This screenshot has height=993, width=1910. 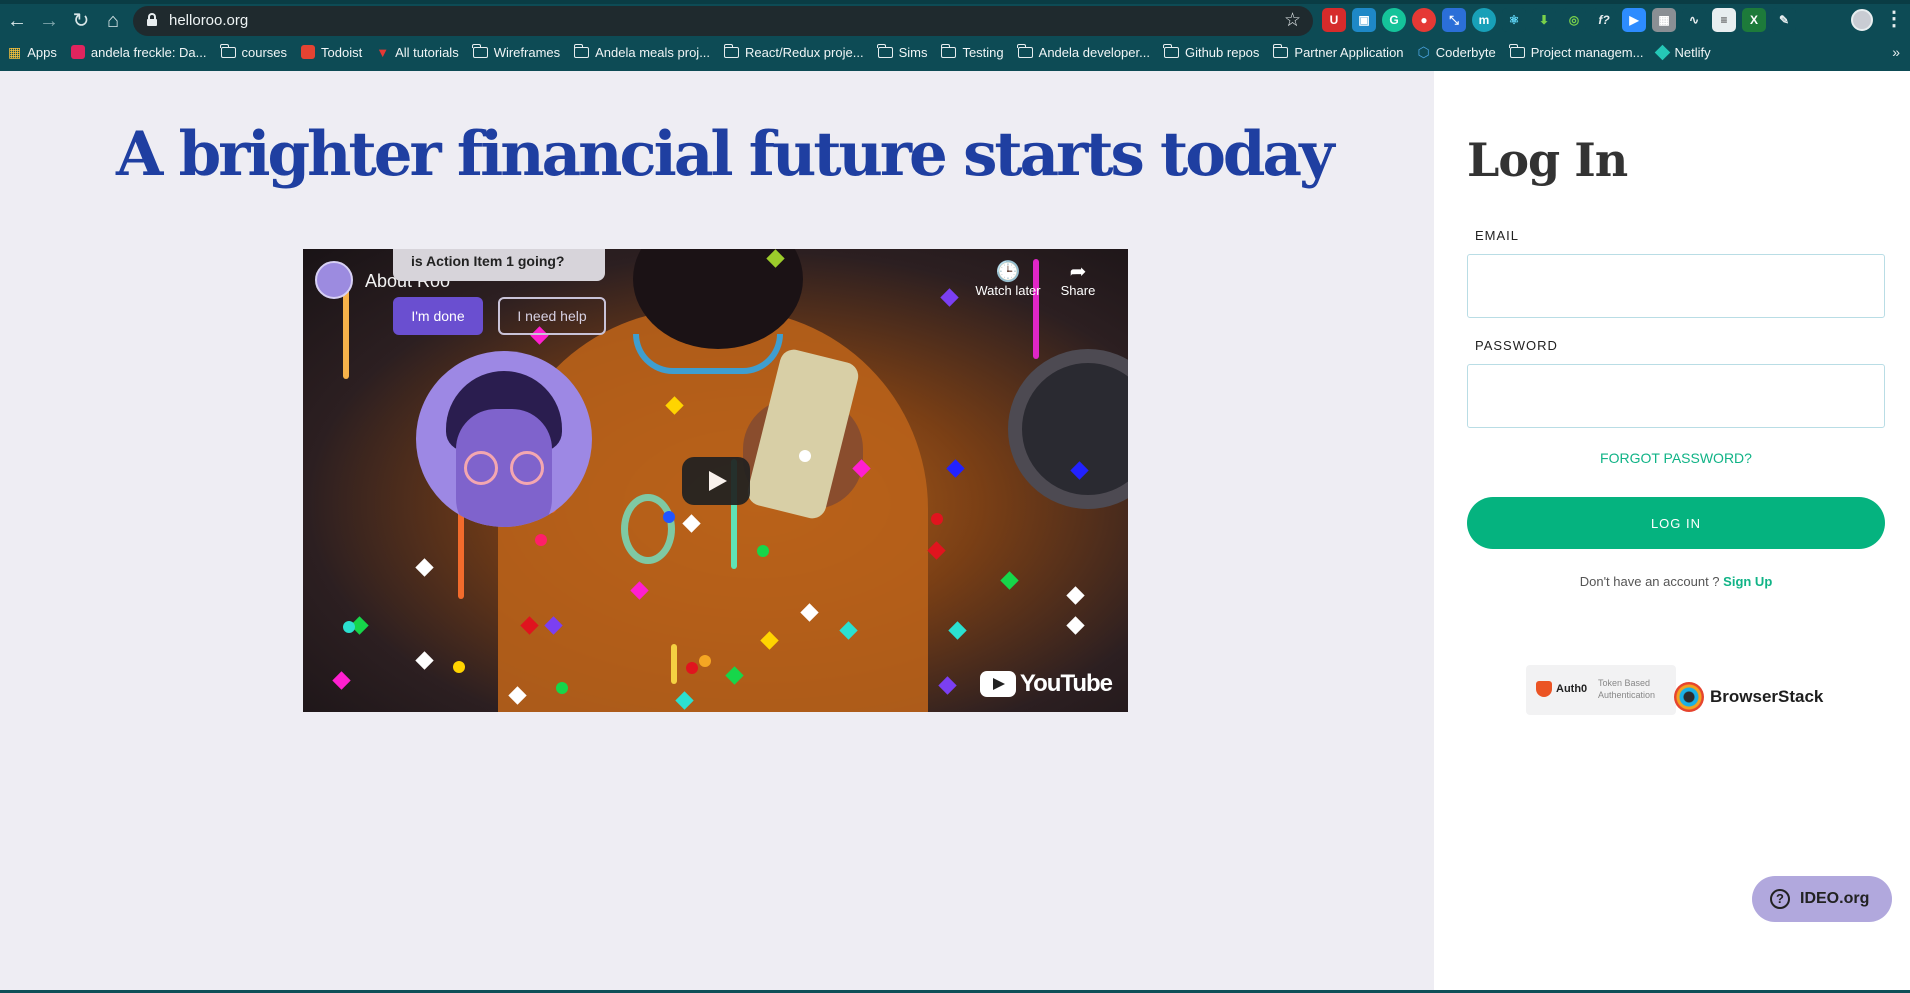 What do you see at coordinates (1574, 20) in the screenshot?
I see `target-extension-icon: ◎` at bounding box center [1574, 20].